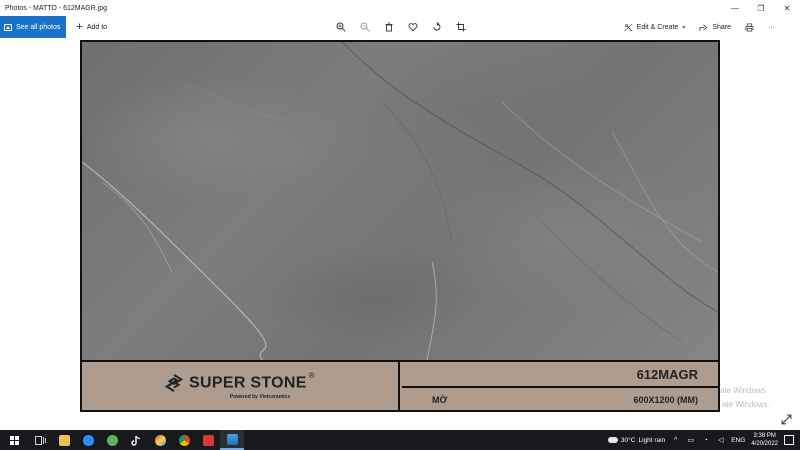 The image size is (800, 450). I want to click on zoom-out-icon, so click(364, 27).